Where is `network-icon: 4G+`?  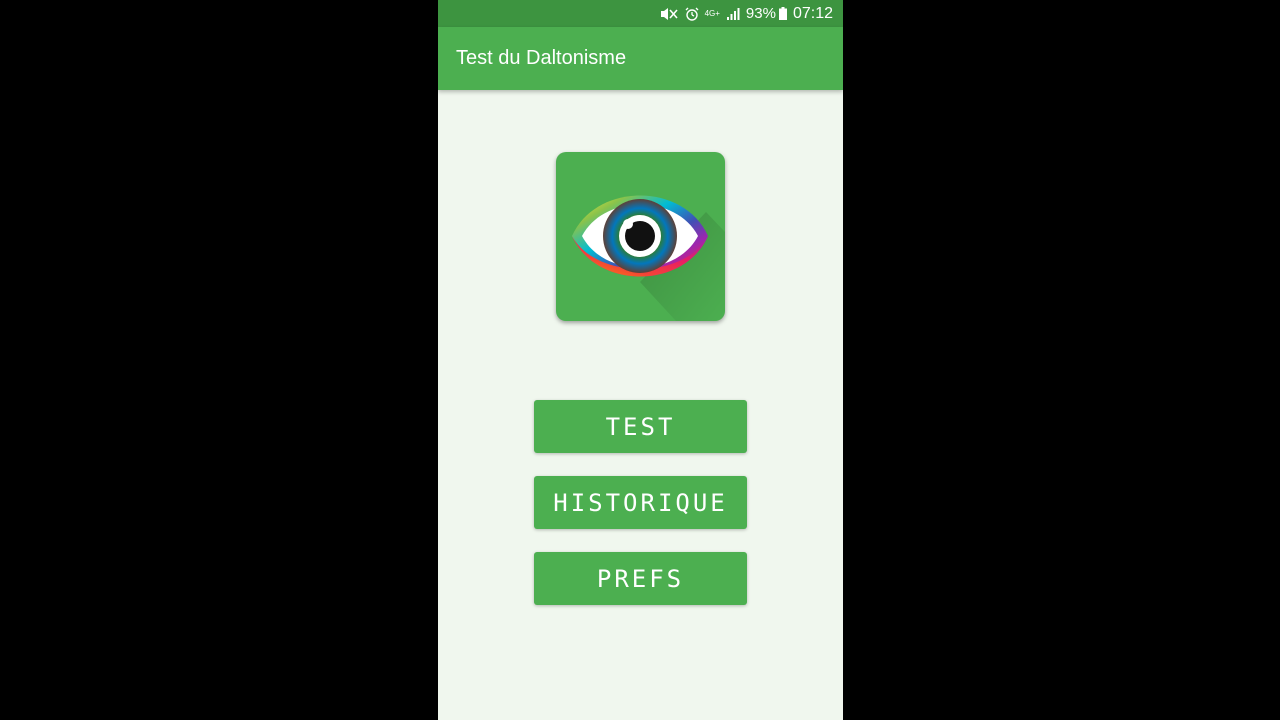 network-icon: 4G+ is located at coordinates (712, 13).